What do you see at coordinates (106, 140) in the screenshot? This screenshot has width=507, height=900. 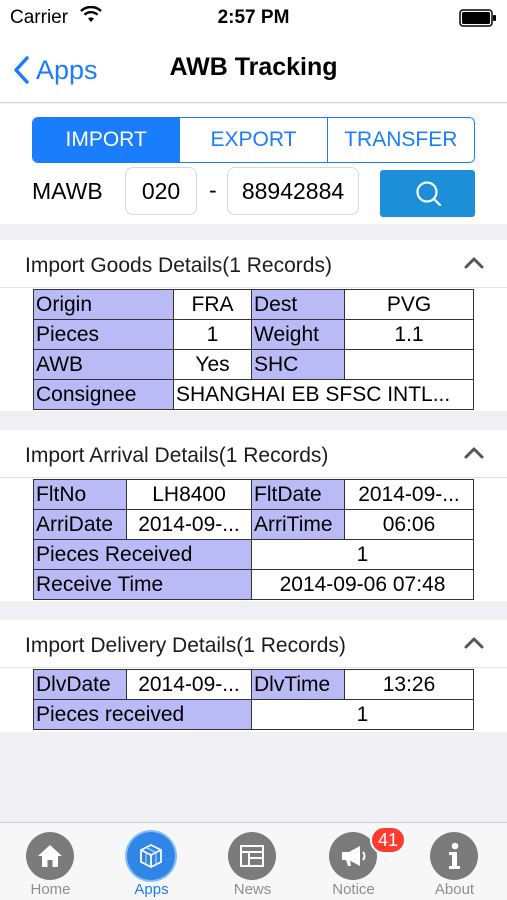 I see `segment-import: IMPORT` at bounding box center [106, 140].